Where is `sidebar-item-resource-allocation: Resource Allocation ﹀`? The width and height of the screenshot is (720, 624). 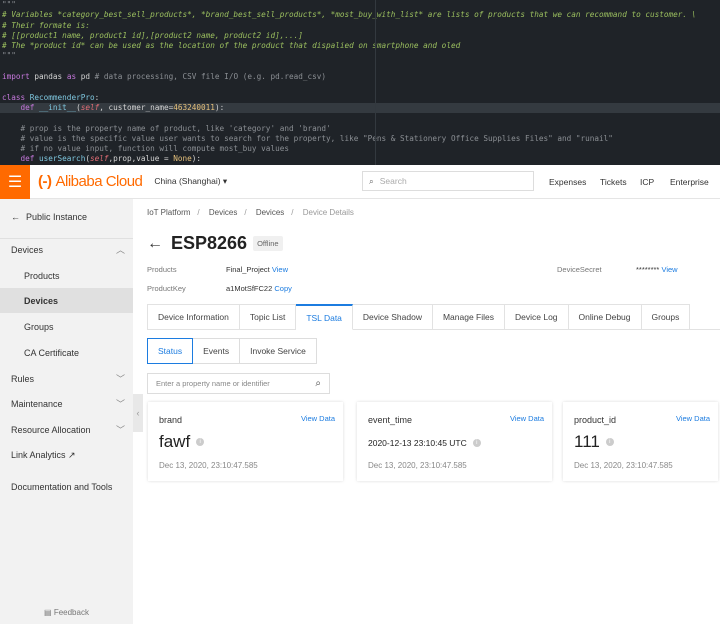 sidebar-item-resource-allocation: Resource Allocation ﹀ is located at coordinates (66, 429).